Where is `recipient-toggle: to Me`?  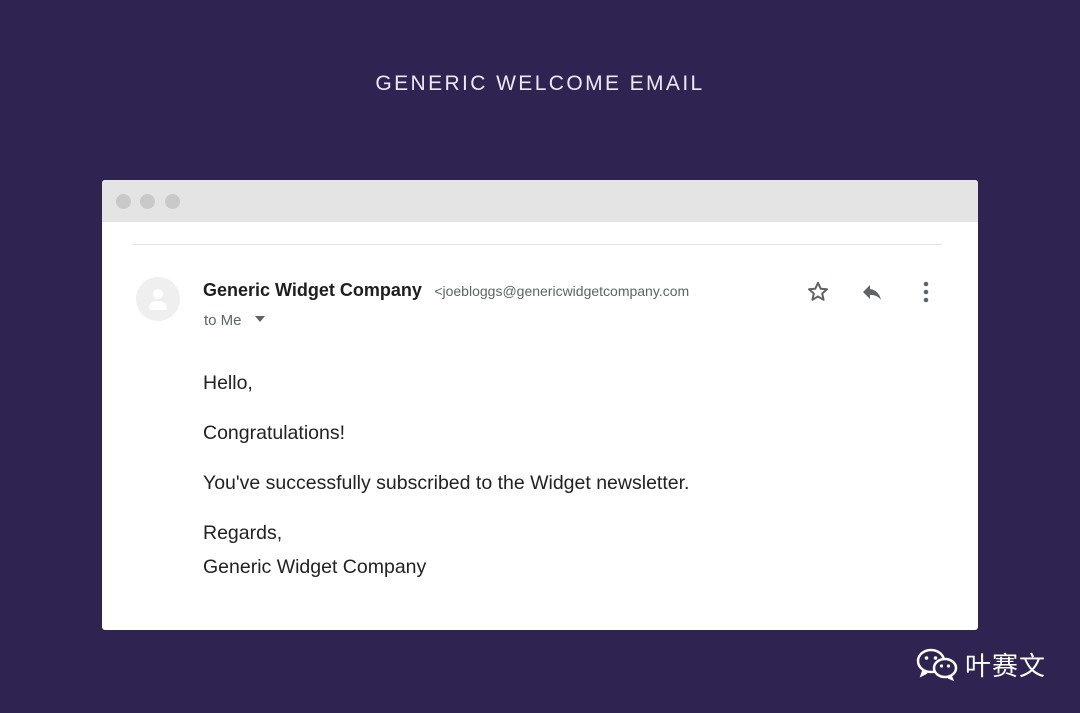
recipient-toggle: to Me is located at coordinates (234, 320).